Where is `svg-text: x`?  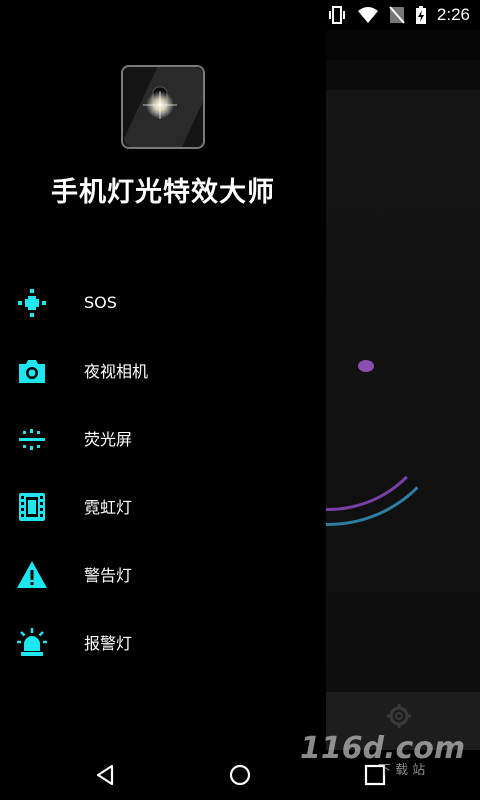 svg-text: x is located at coordinates (374, 20).